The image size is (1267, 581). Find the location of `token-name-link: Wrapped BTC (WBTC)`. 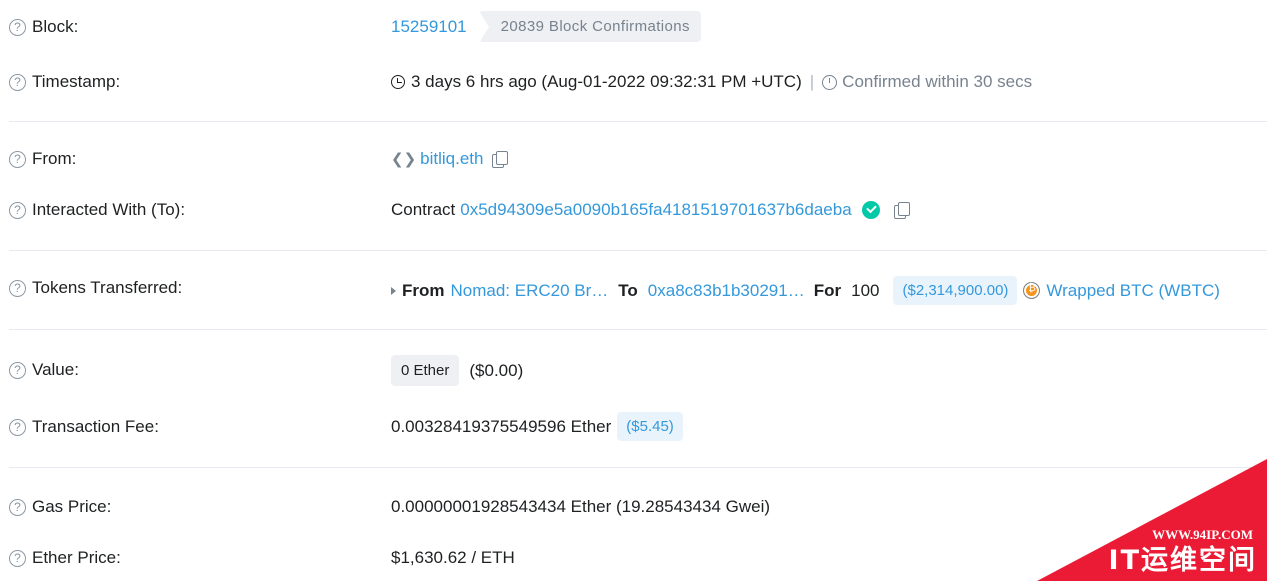

token-name-link: Wrapped BTC (WBTC) is located at coordinates (1133, 291).